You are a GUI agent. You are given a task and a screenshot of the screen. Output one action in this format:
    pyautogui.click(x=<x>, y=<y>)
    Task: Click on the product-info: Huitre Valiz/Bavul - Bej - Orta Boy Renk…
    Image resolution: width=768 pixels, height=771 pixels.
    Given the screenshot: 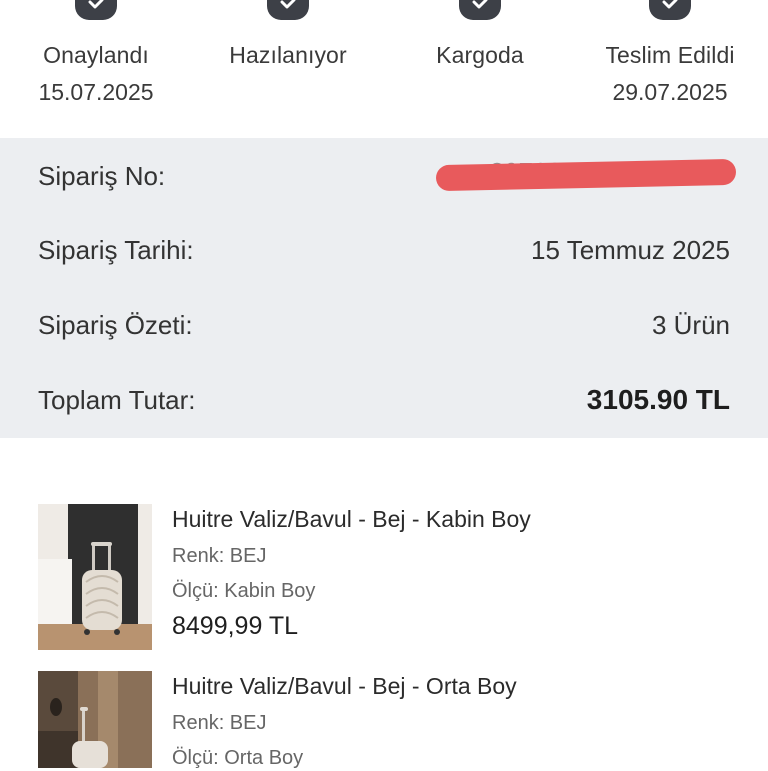 What is the action you would take?
    pyautogui.click(x=452, y=721)
    